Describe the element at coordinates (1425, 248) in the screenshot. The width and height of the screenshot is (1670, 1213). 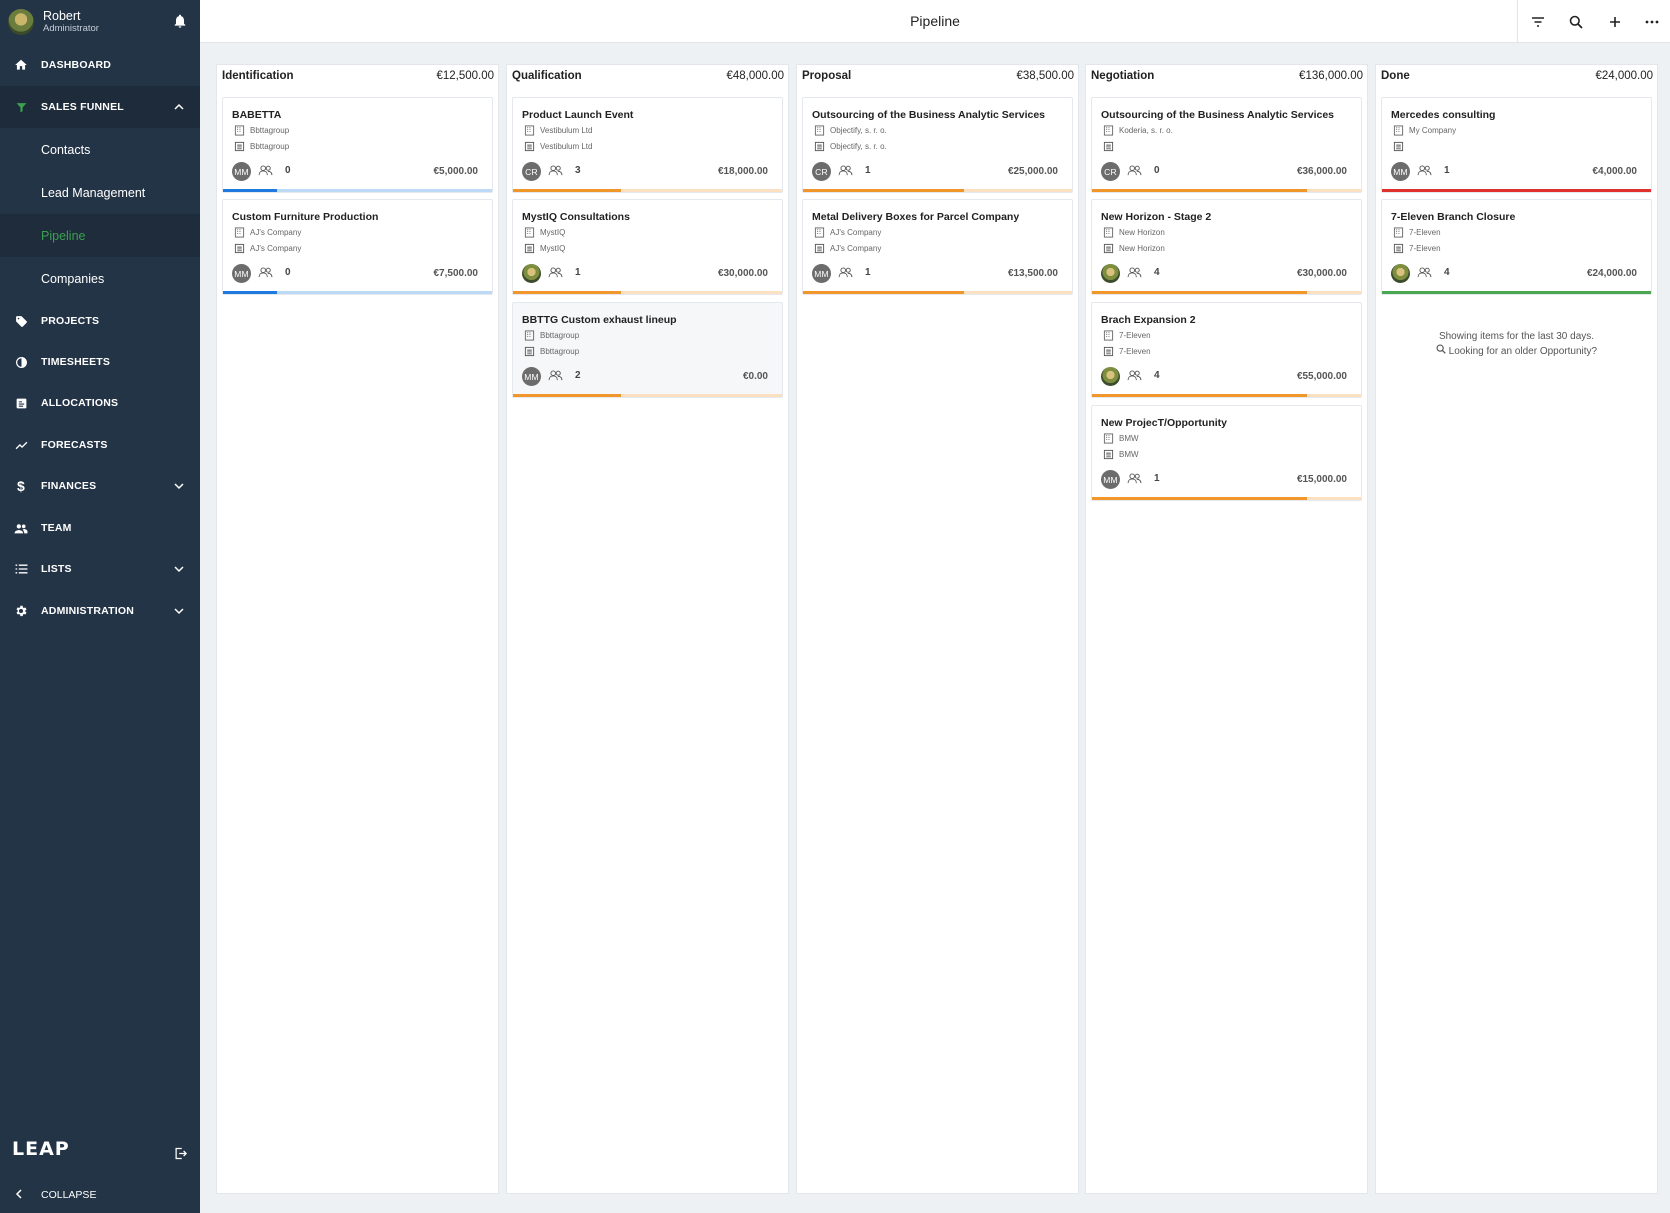
I see `account-name: 7-Eleven` at that location.